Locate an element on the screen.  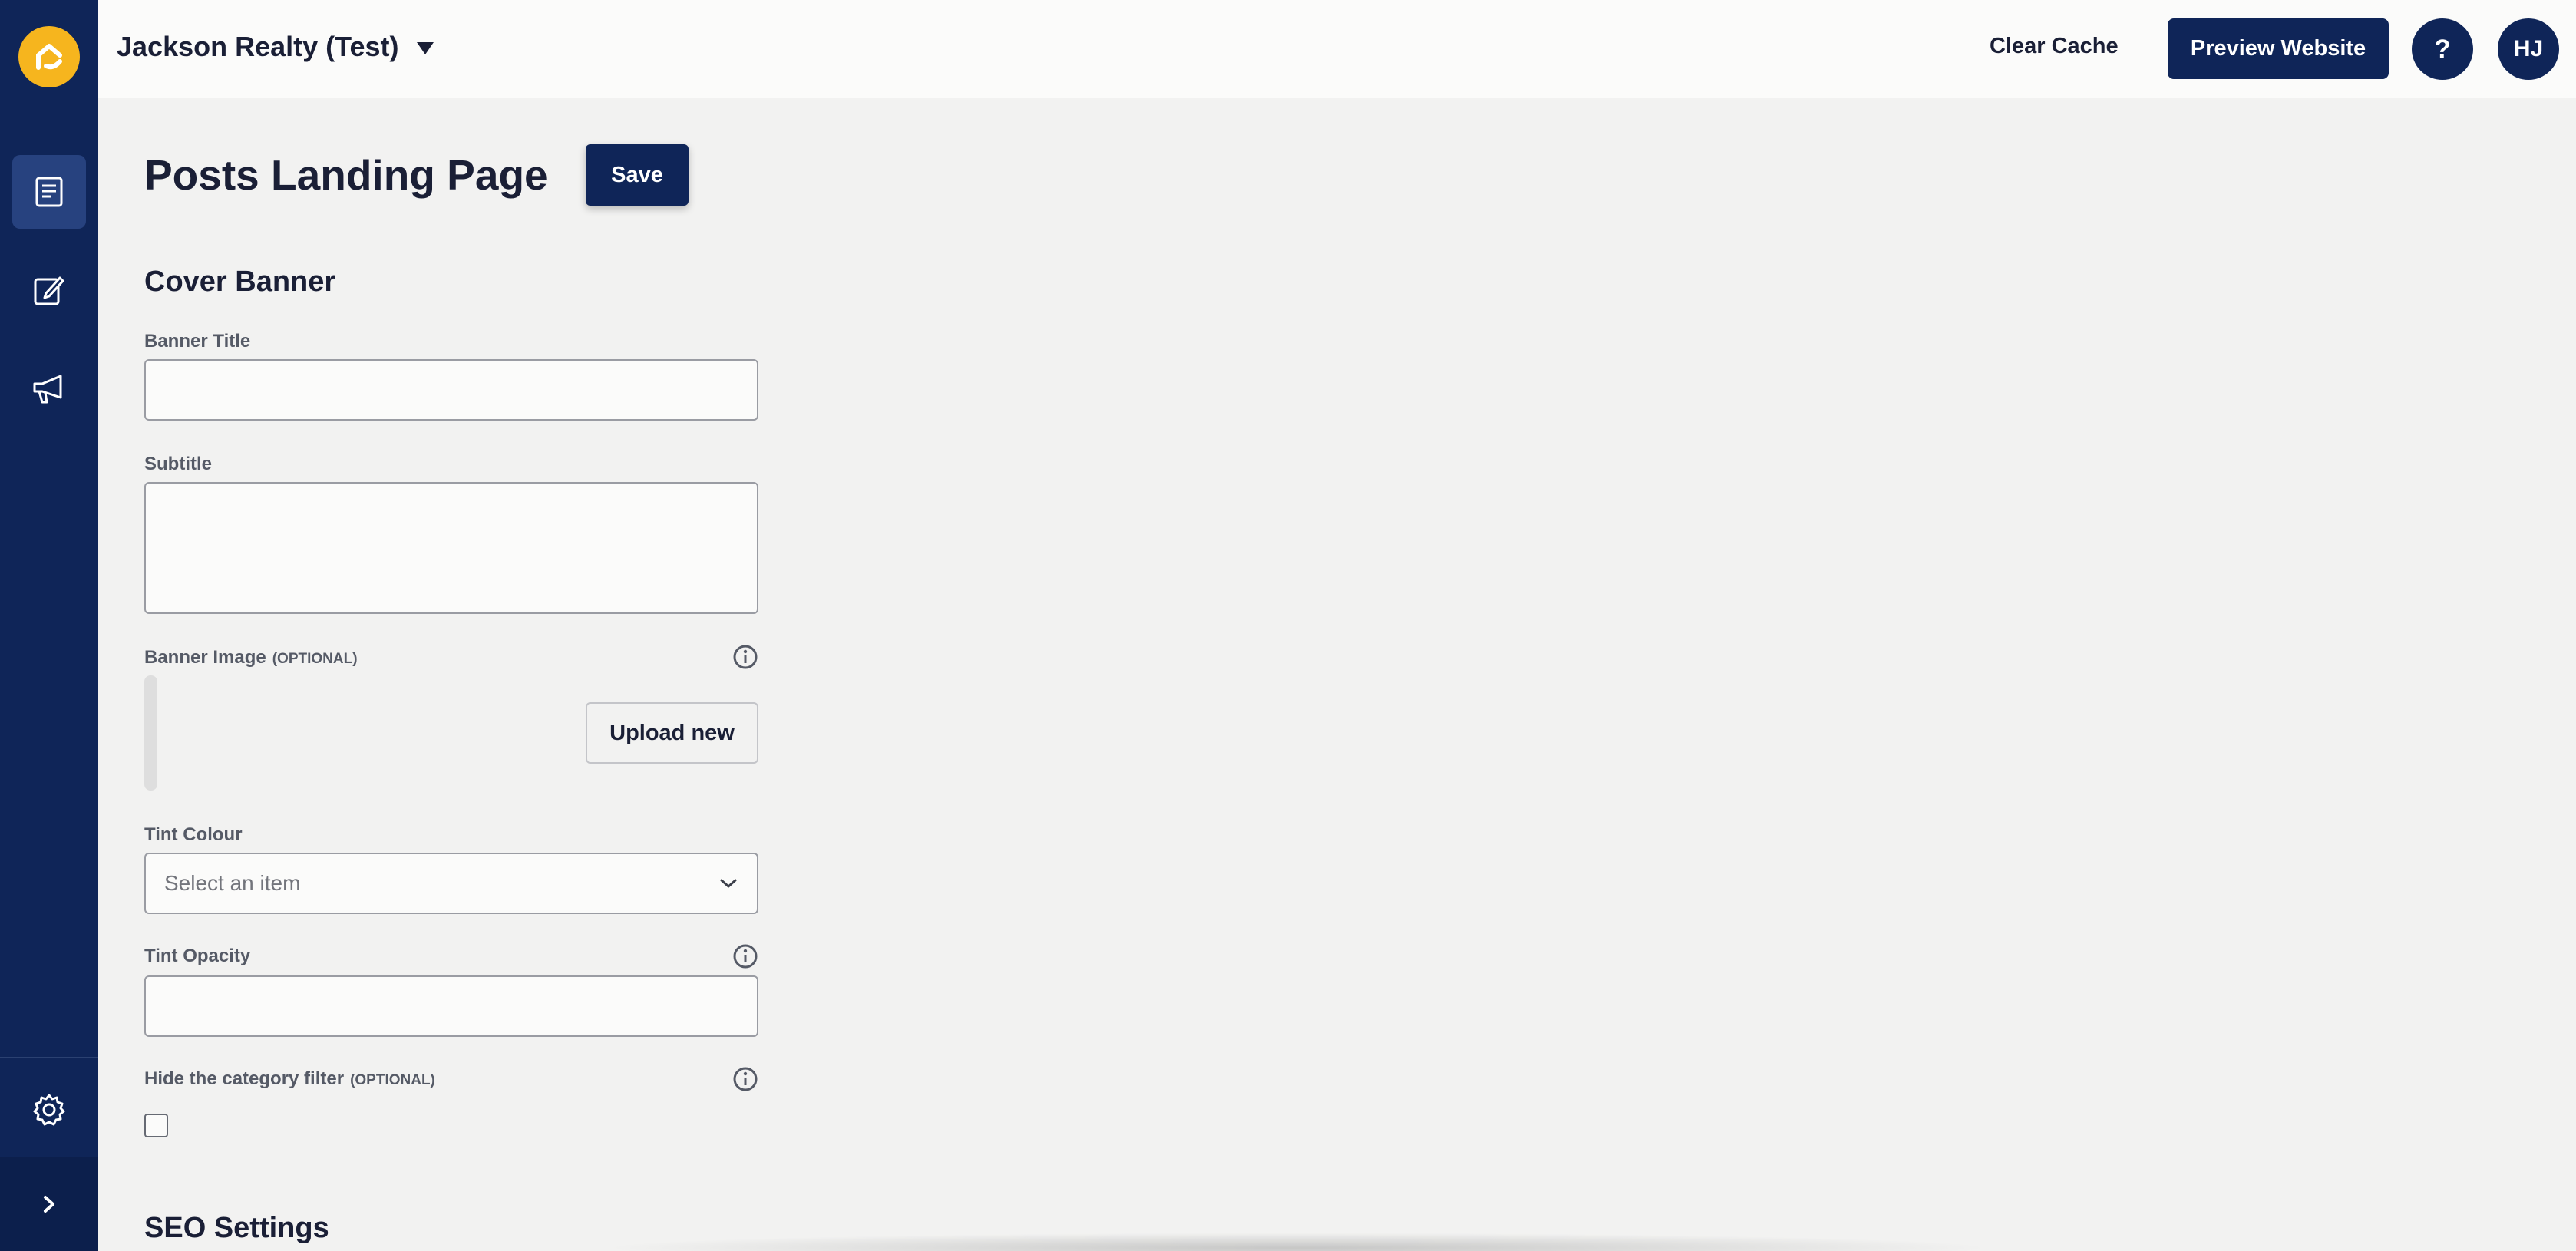
banner-title-input is located at coordinates (451, 390).